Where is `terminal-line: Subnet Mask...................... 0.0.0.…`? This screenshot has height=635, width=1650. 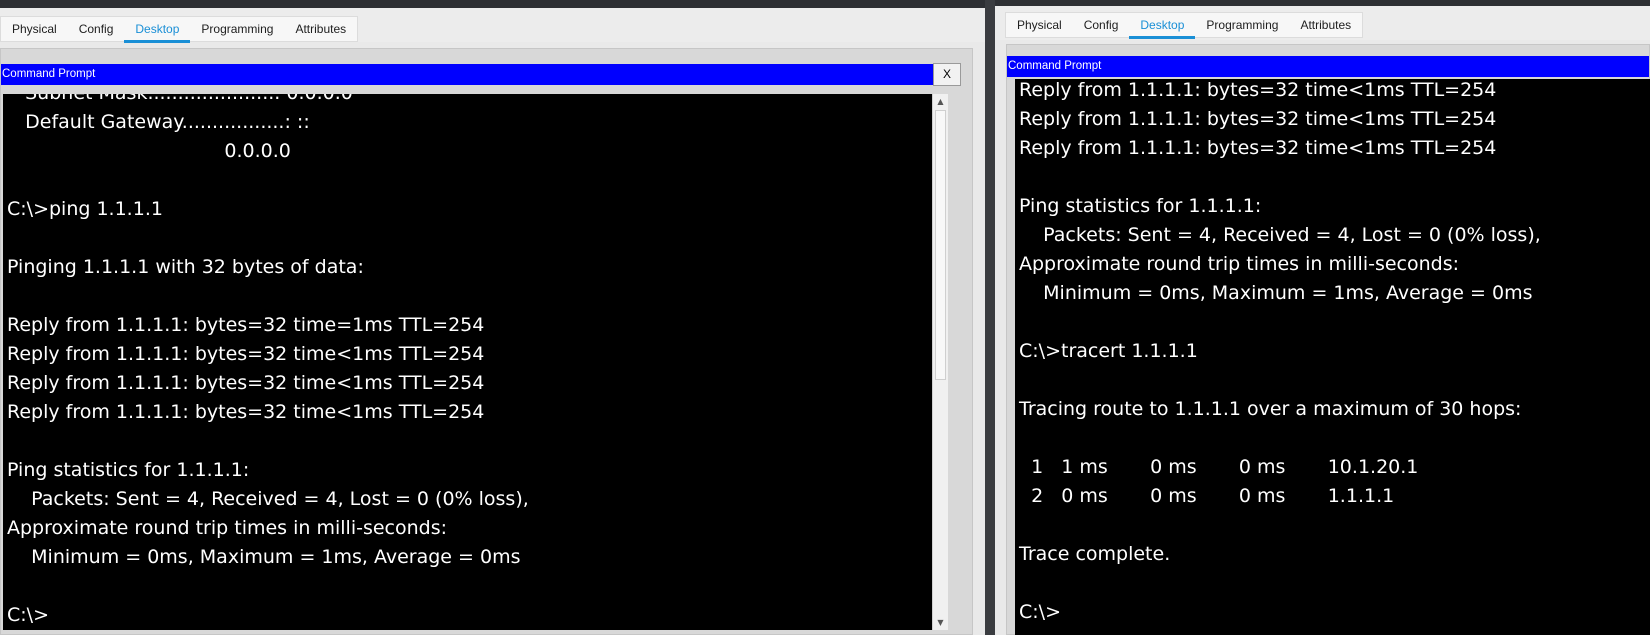
terminal-line: Subnet Mask...................... 0.0.0.… is located at coordinates (268, 101).